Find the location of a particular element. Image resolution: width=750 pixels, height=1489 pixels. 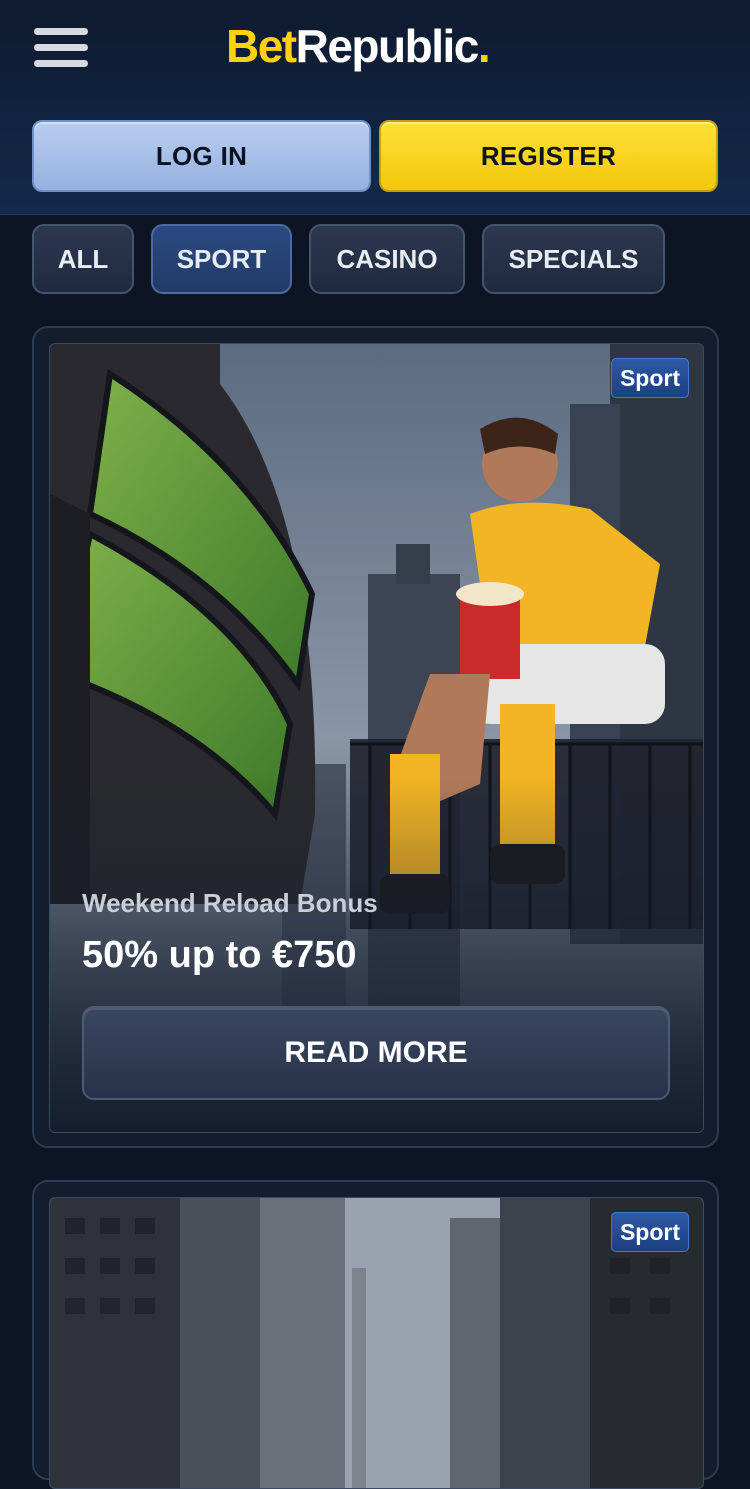

login-button: LOG IN is located at coordinates (201, 156).